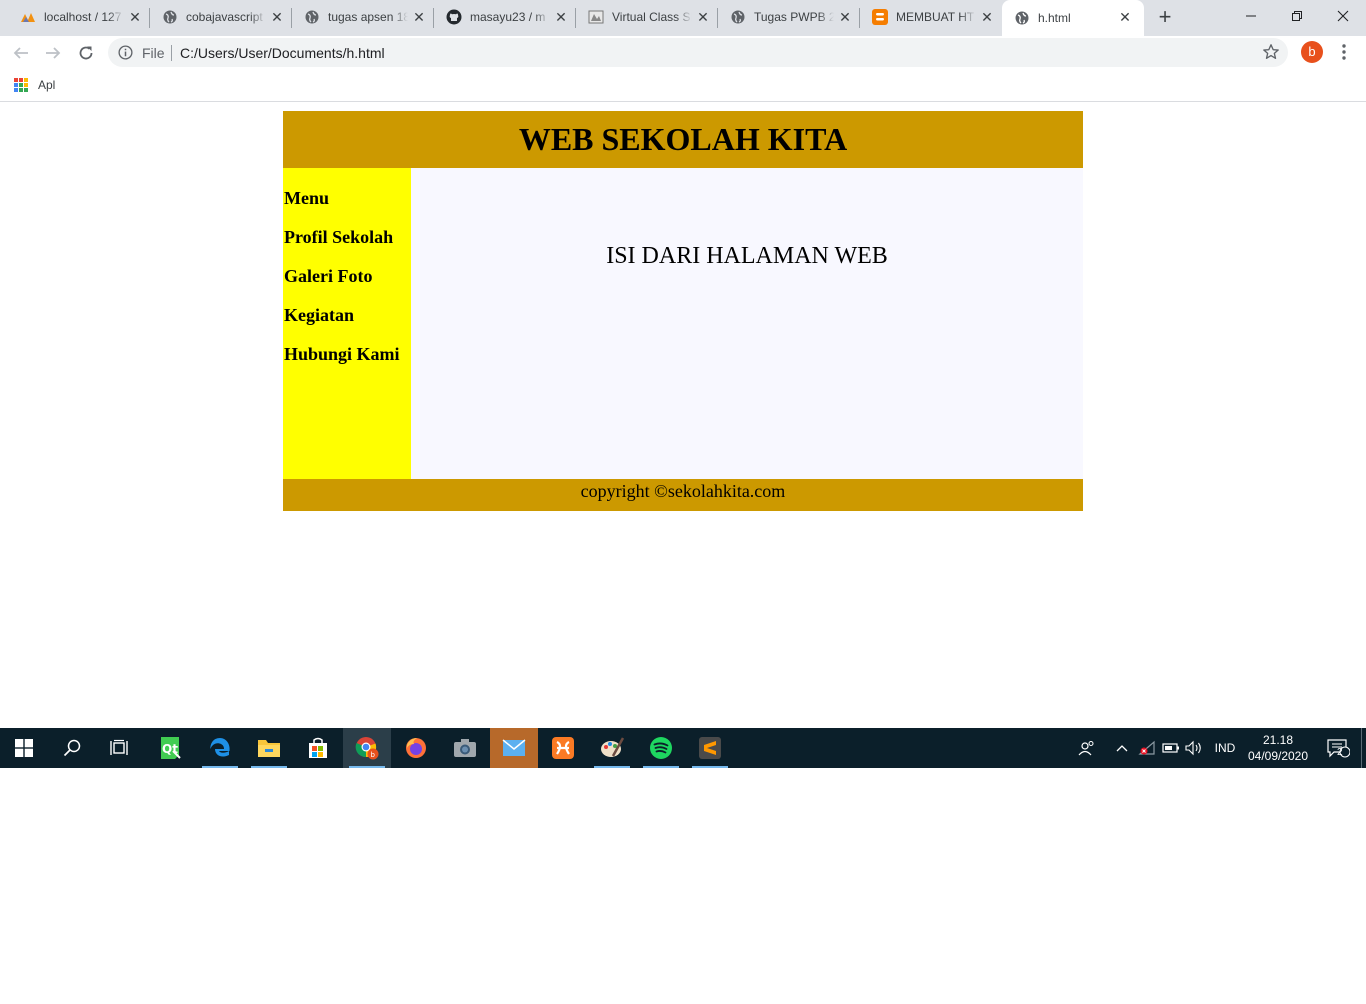  What do you see at coordinates (328, 276) in the screenshot?
I see `menu-item-galeri-foto: Galeri Foto` at bounding box center [328, 276].